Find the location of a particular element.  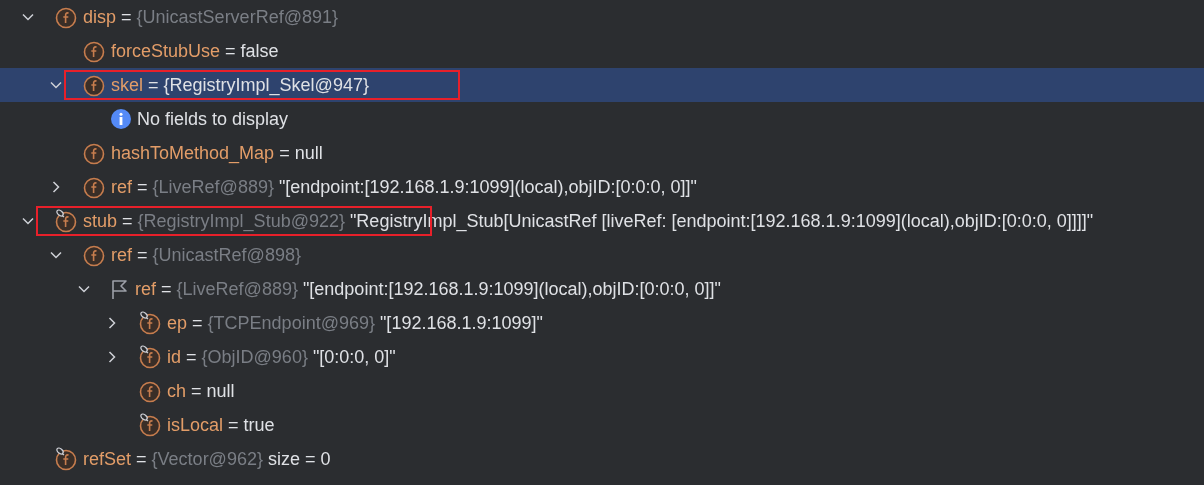

variable-text: ch = null is located at coordinates (201, 391).